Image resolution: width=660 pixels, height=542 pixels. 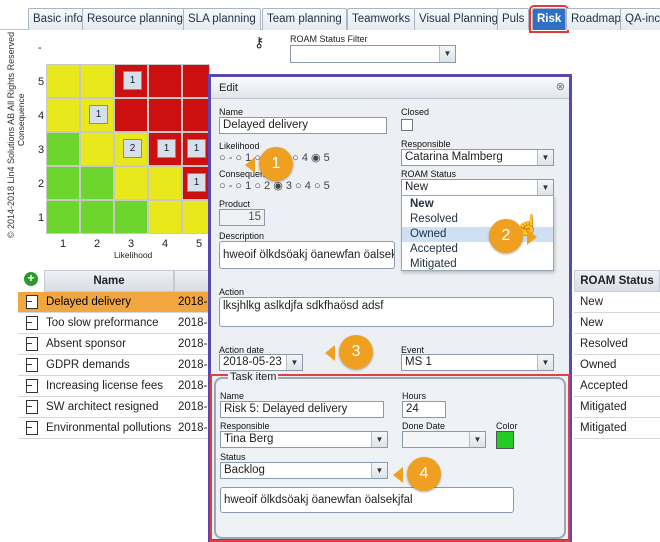 I want to click on tab-puls: Puls, so click(x=513, y=19).